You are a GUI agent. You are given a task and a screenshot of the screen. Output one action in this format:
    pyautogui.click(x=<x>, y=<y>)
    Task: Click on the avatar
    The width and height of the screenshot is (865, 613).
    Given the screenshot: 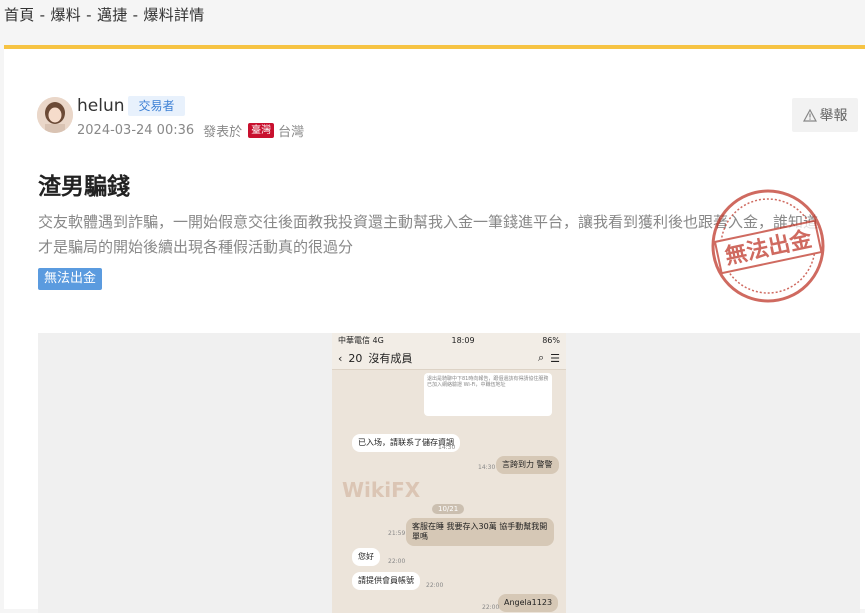 What is the action you would take?
    pyautogui.click(x=55, y=115)
    